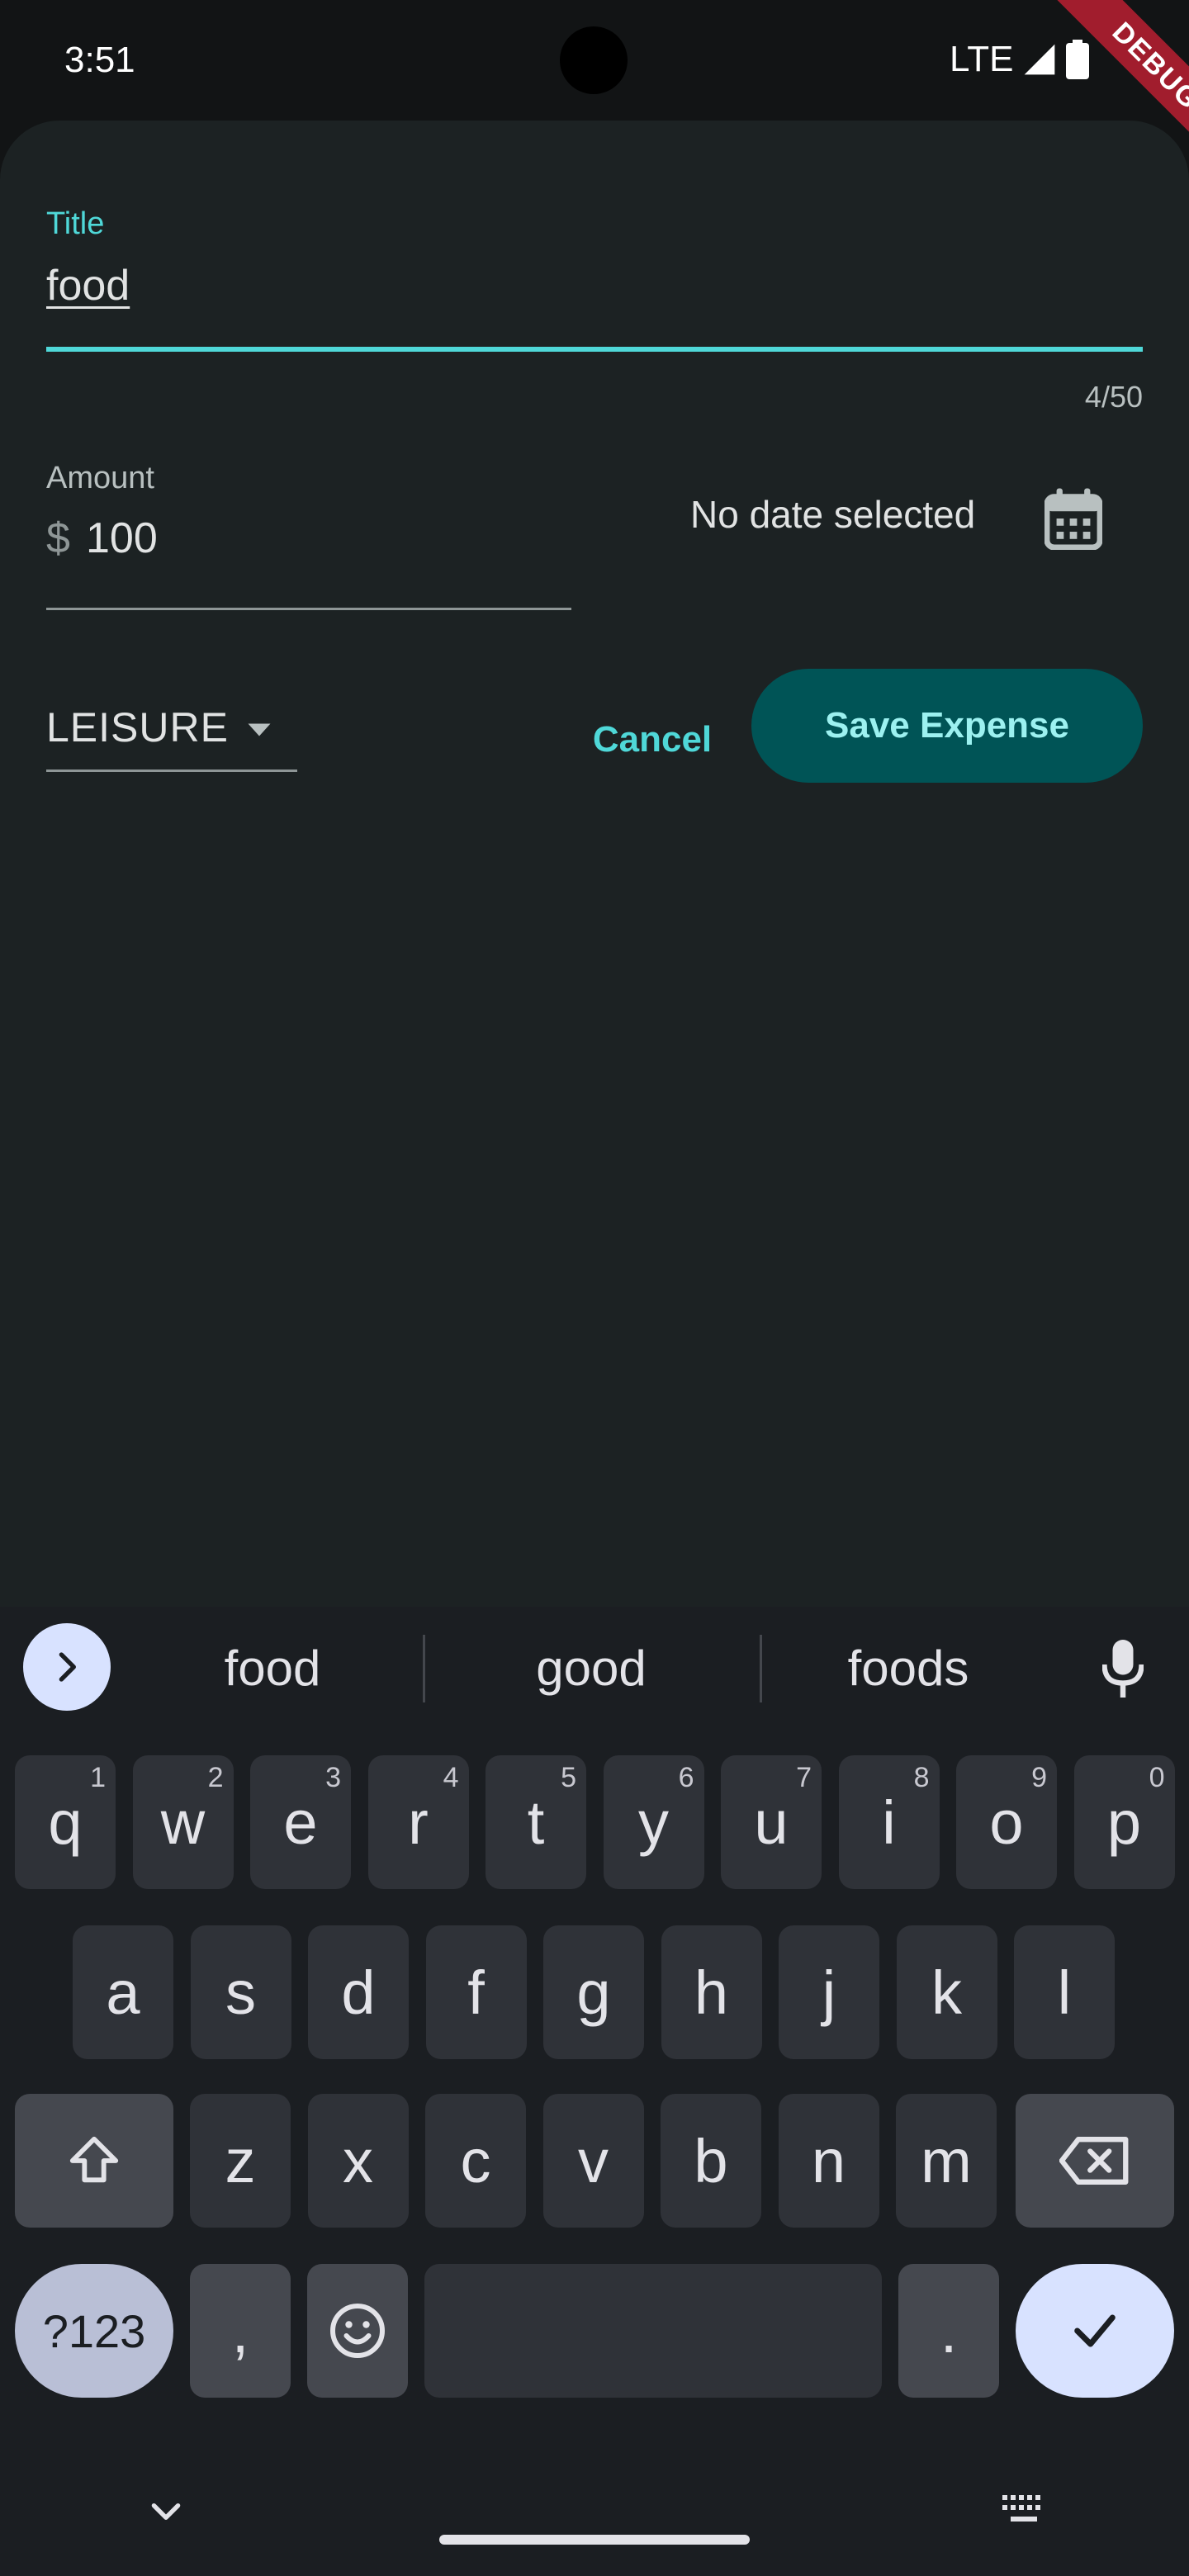  I want to click on category-dropdown-underline, so click(171, 770).